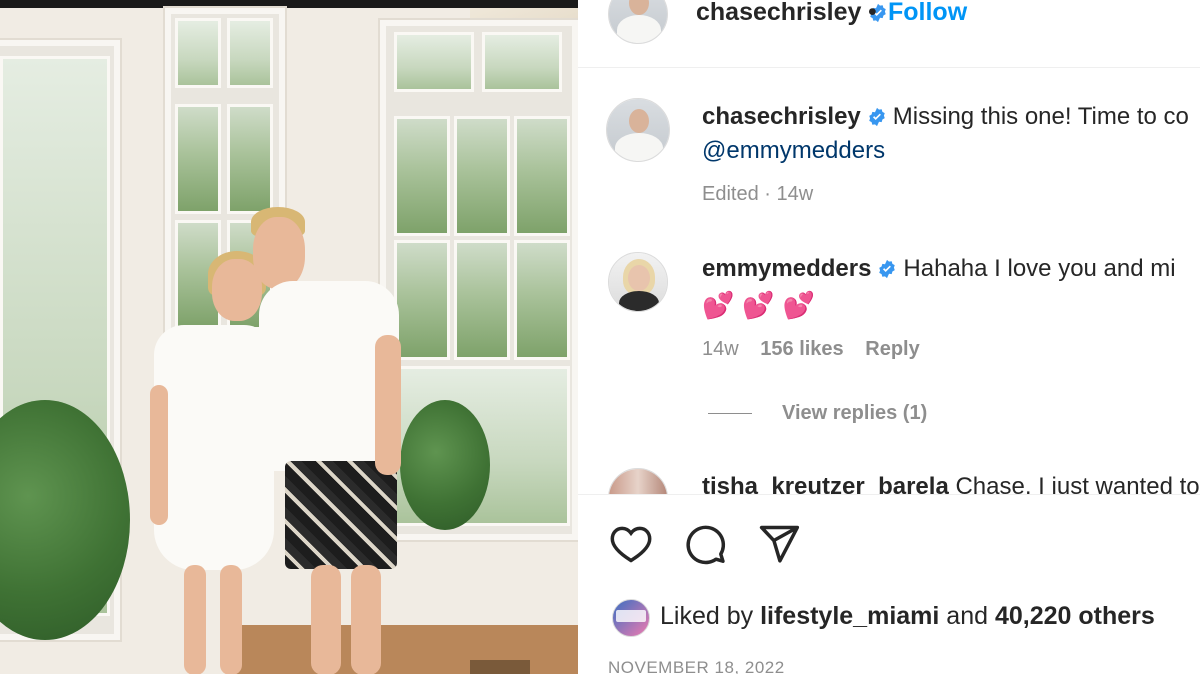  I want to click on header-username: chasechrisley, so click(792, 13).